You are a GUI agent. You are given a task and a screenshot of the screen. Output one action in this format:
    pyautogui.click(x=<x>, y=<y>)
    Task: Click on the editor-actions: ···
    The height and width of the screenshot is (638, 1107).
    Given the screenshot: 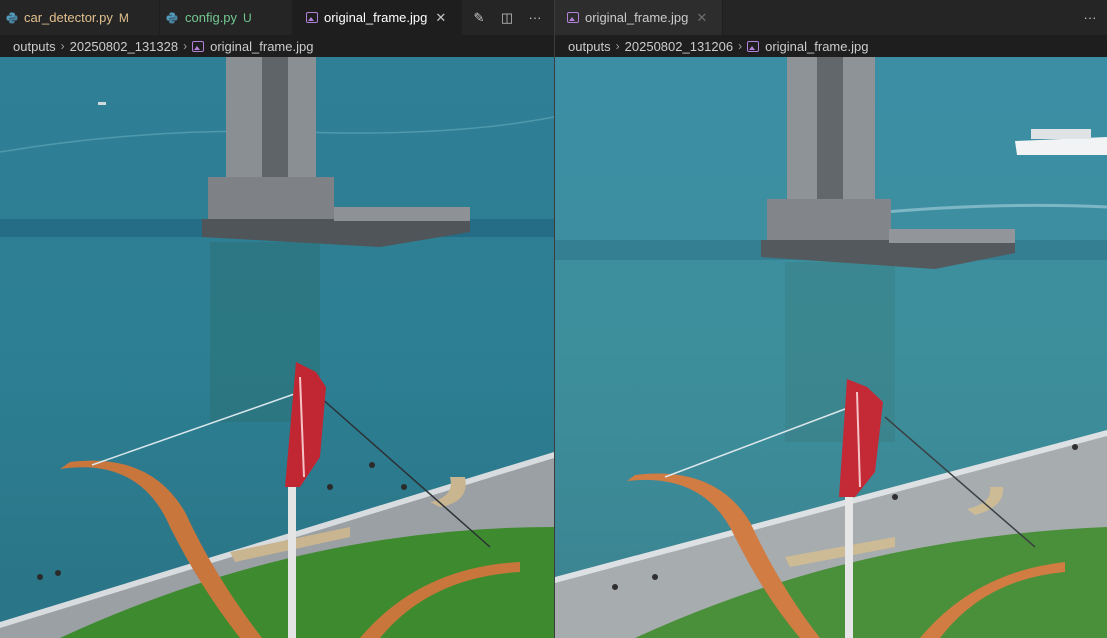 What is the action you would take?
    pyautogui.click(x=1087, y=17)
    